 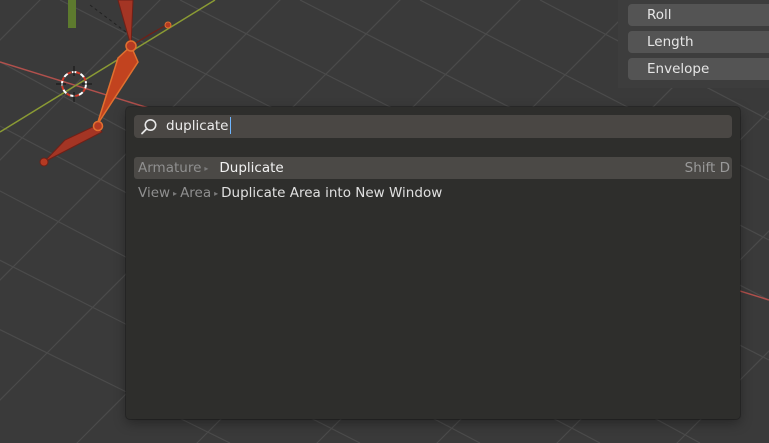 What do you see at coordinates (149, 35) in the screenshot?
I see `bone-arm` at bounding box center [149, 35].